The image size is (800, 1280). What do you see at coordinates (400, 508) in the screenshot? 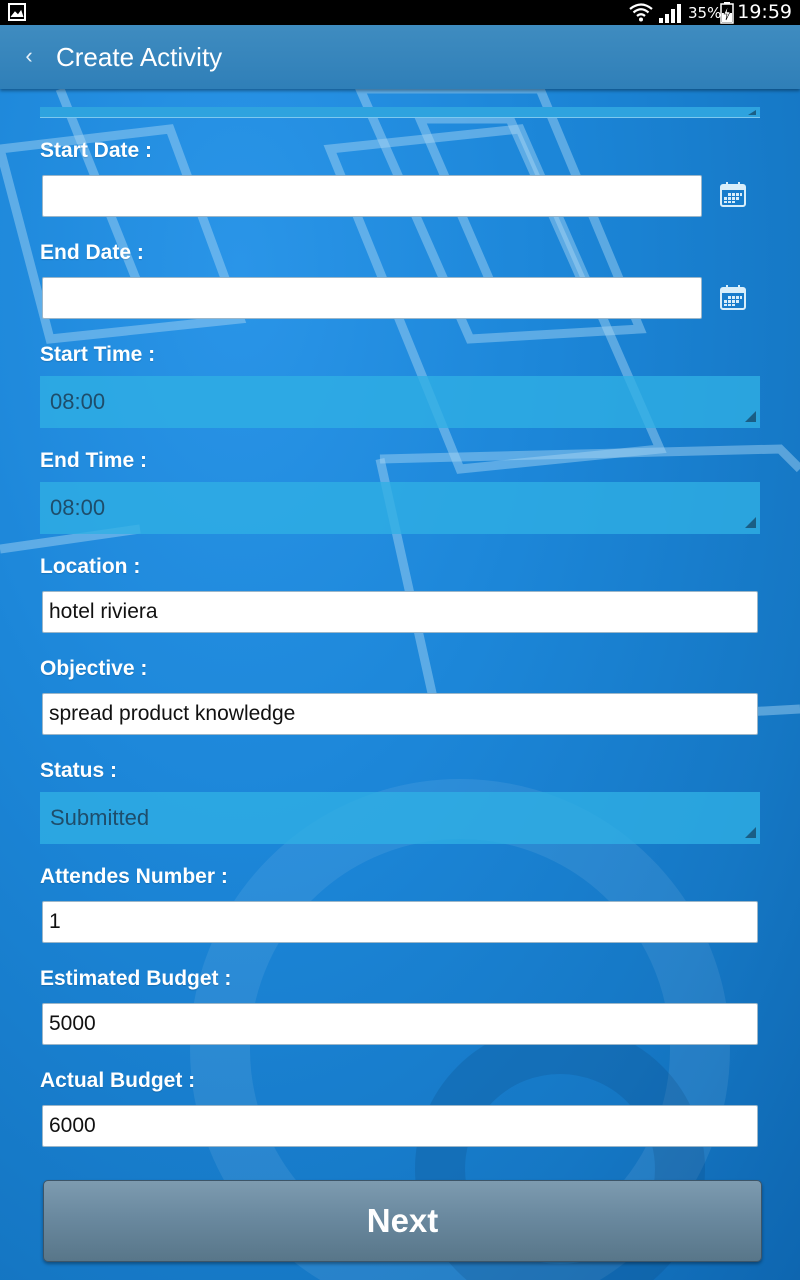
I see `end-time-spinner: 08:00` at bounding box center [400, 508].